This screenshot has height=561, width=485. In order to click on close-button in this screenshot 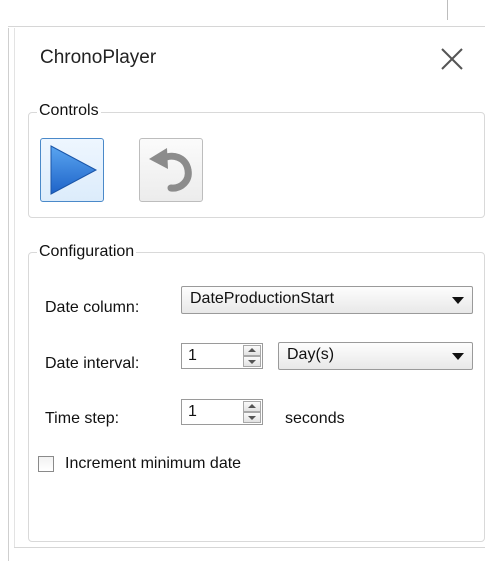, I will do `click(452, 59)`.